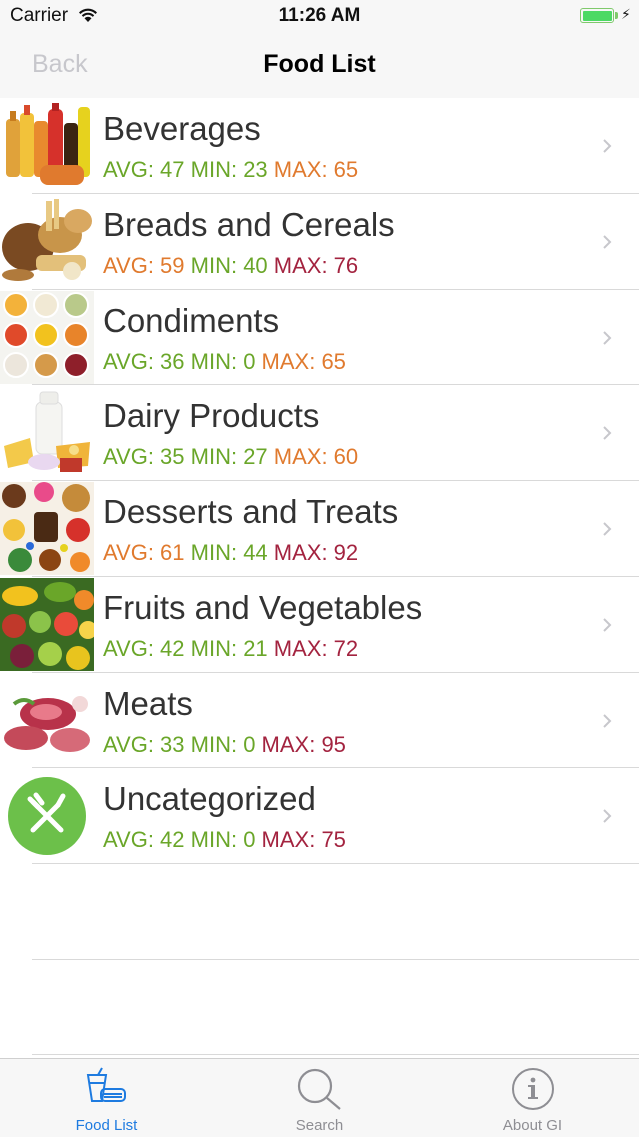 The image size is (639, 1137). Describe the element at coordinates (147, 169) in the screenshot. I see `avg-value: AVG: 47` at that location.